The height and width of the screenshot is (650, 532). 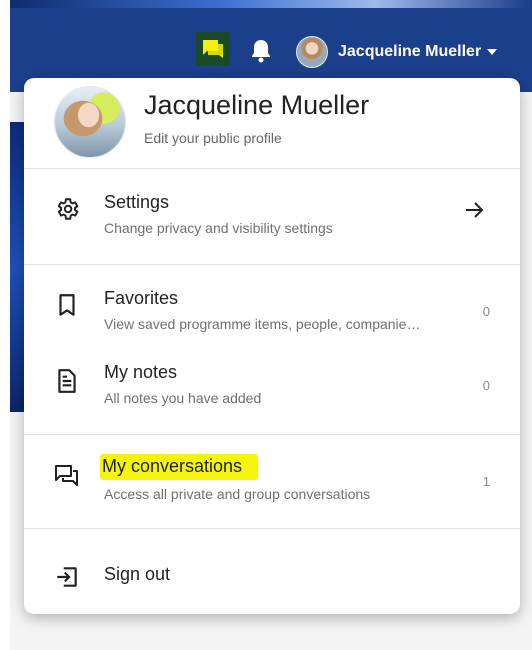 I want to click on user-menu-toggle: Jacqueline Mueller, so click(x=397, y=52).